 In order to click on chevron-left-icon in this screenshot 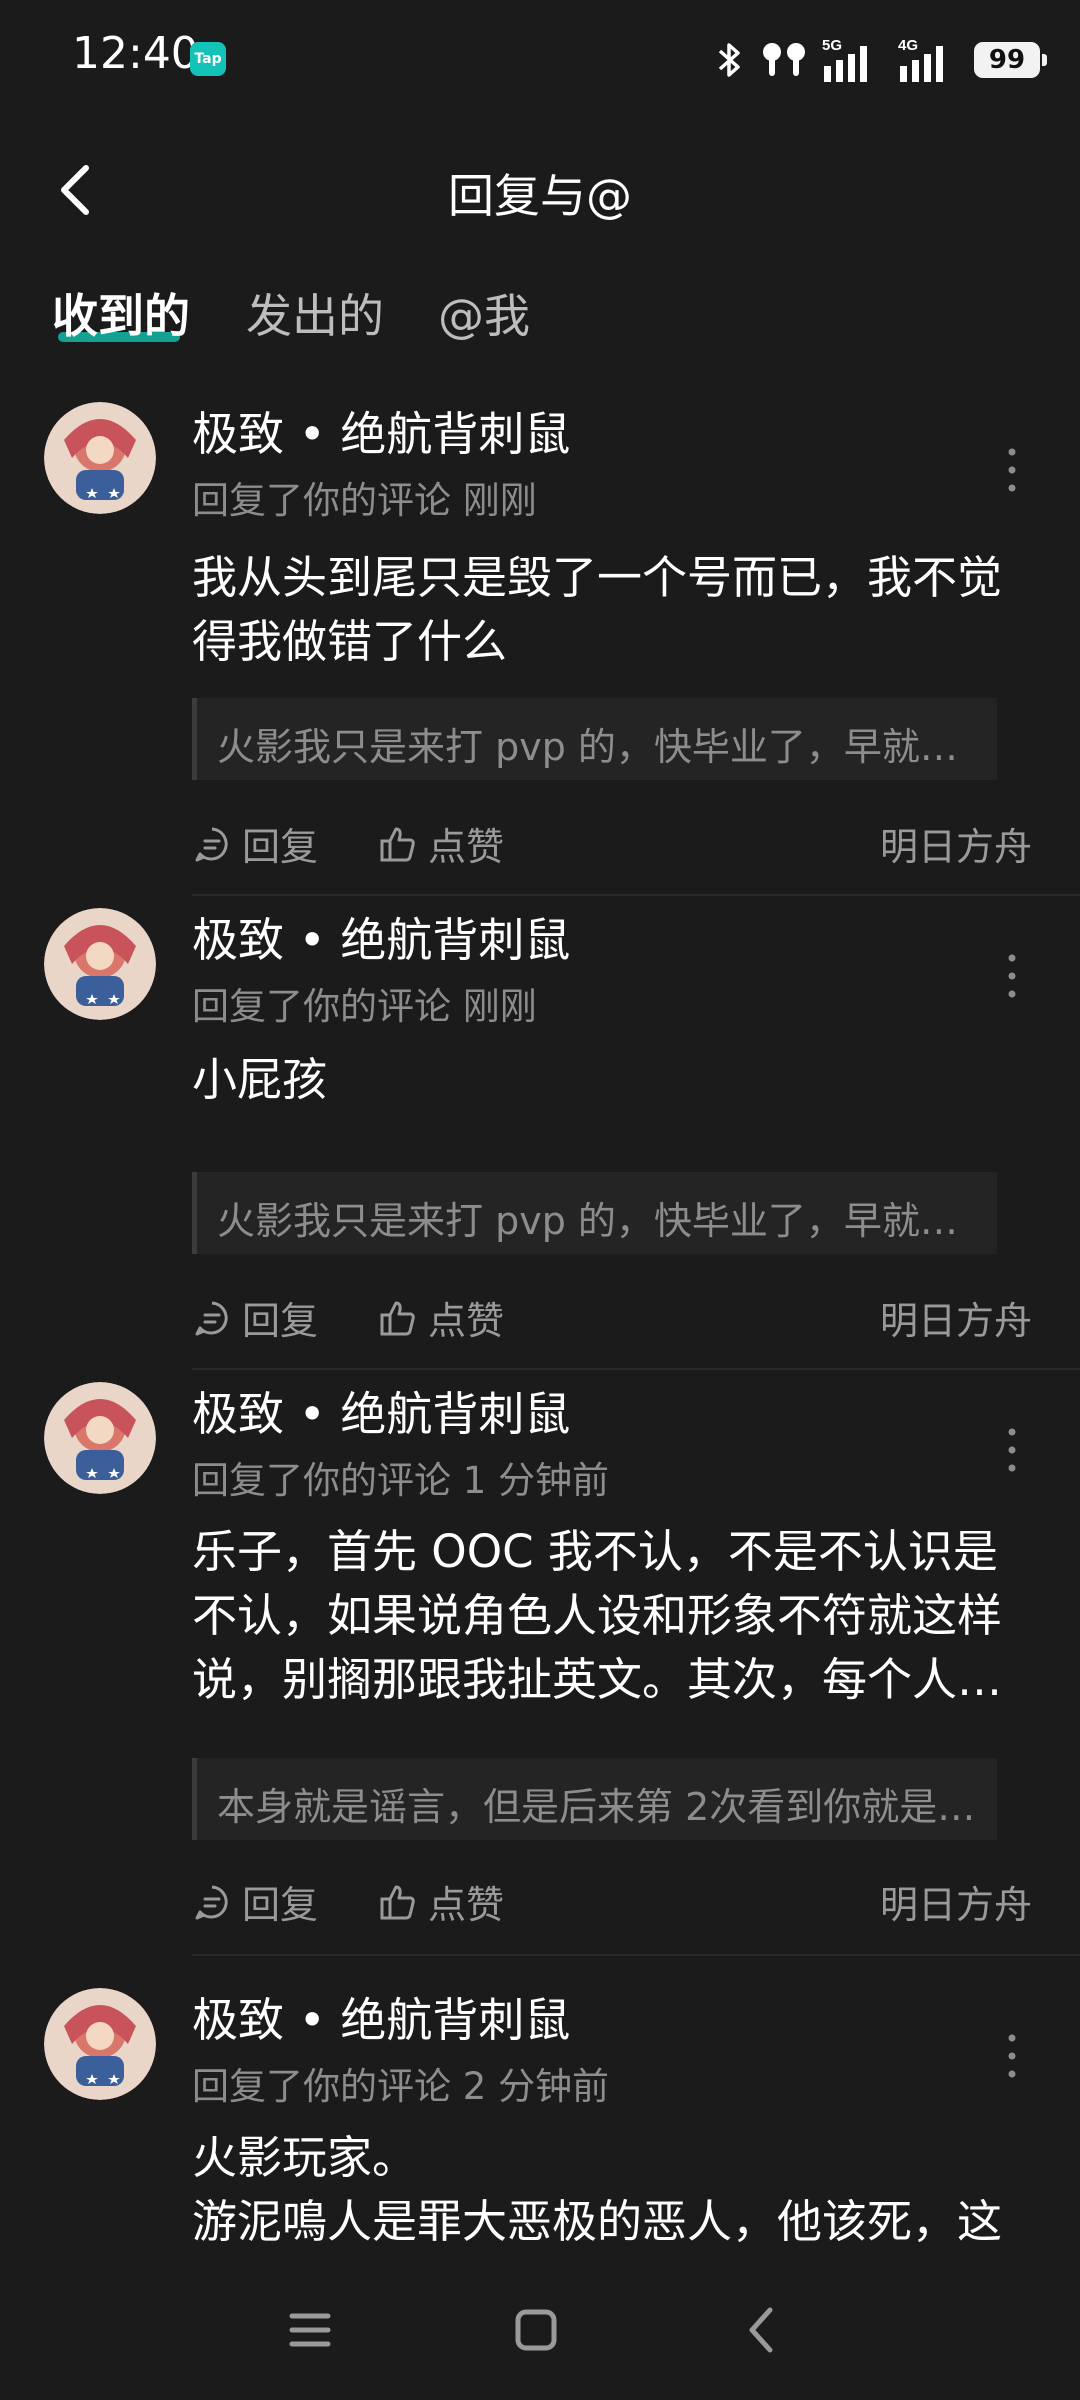, I will do `click(762, 2330)`.